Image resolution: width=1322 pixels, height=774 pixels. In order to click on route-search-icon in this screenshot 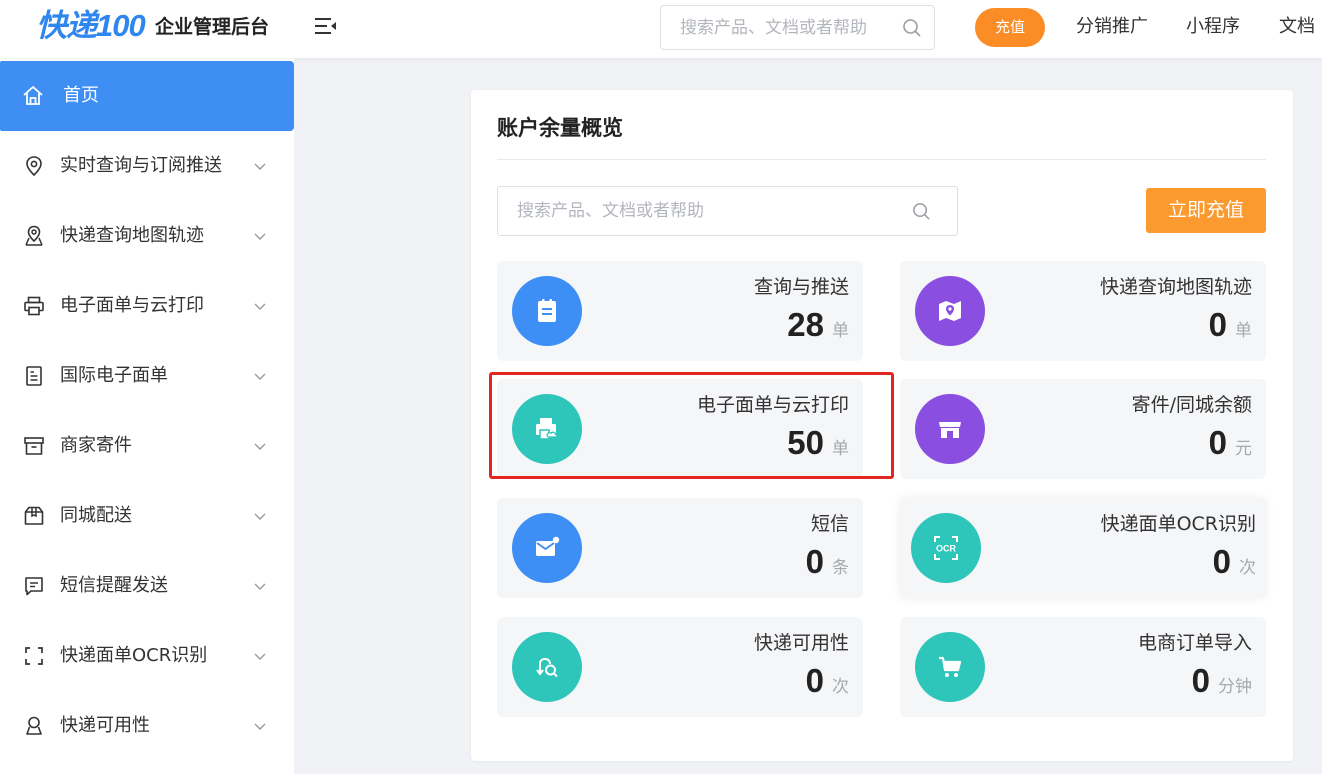, I will do `click(547, 667)`.